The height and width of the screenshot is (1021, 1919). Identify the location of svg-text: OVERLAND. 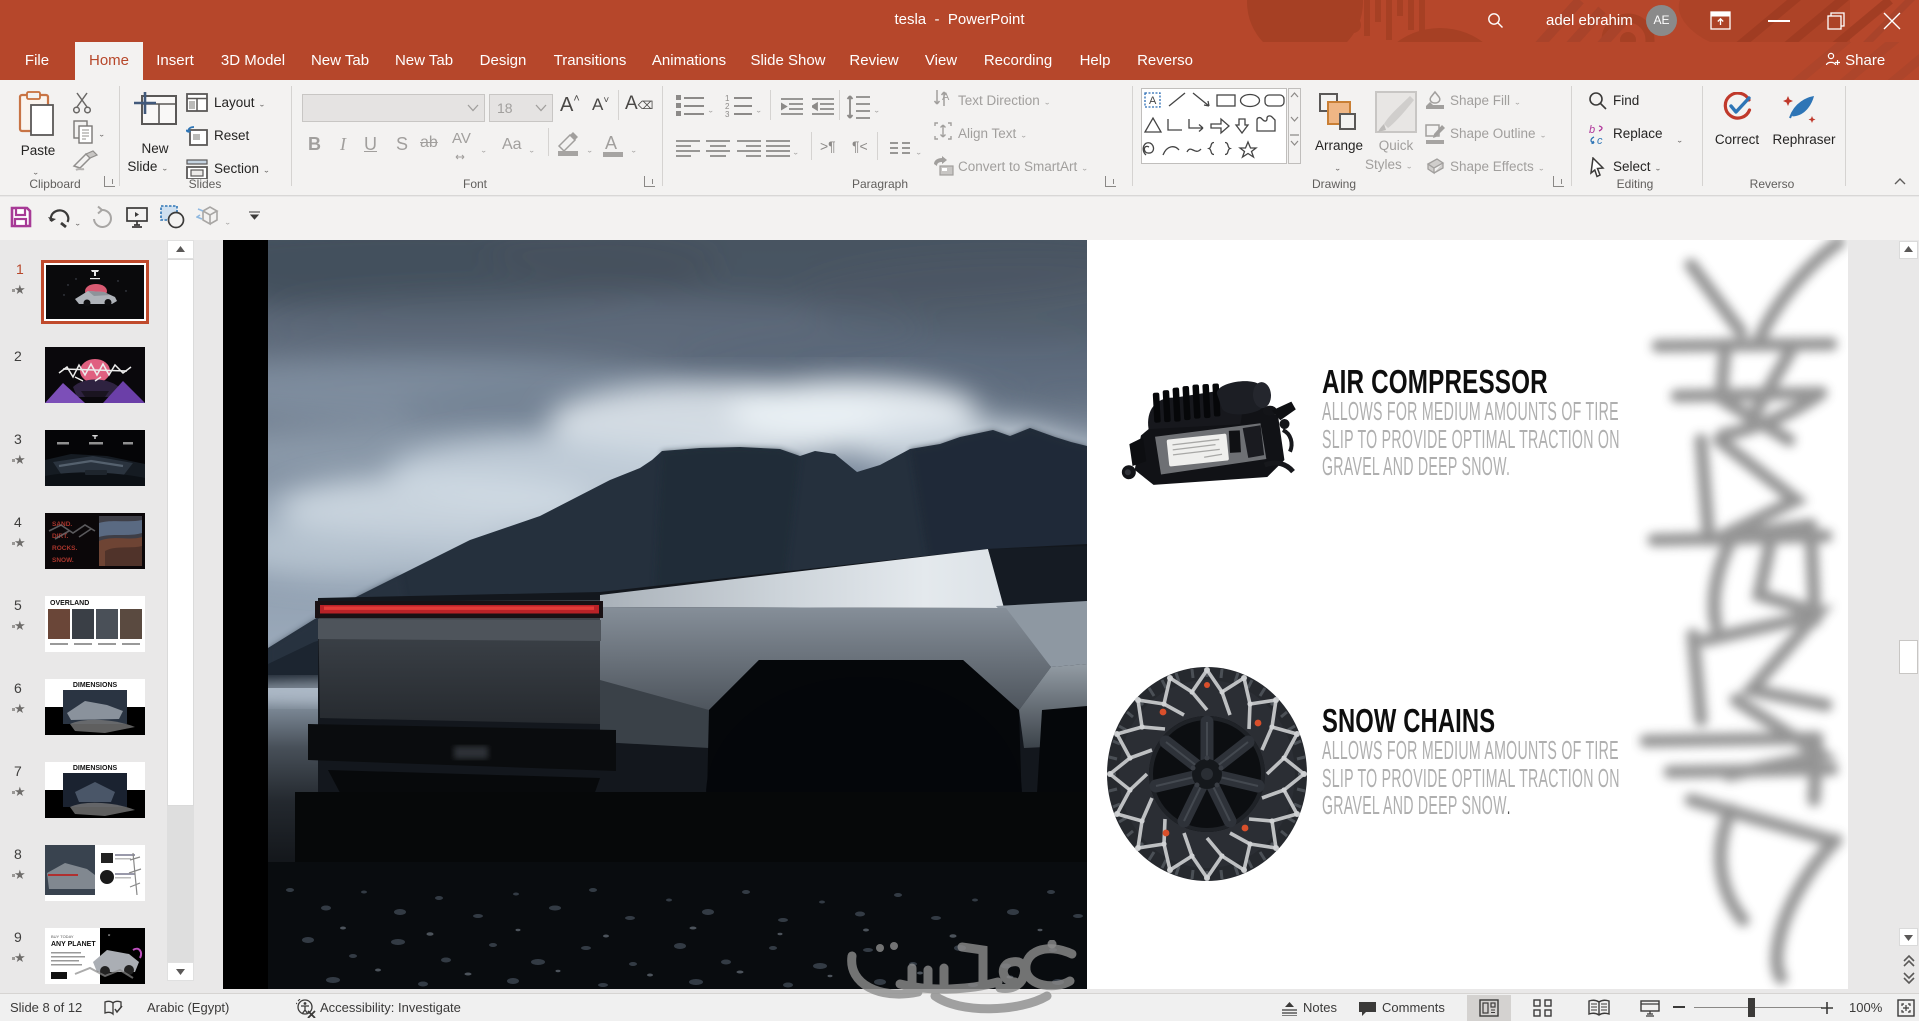
(69, 603).